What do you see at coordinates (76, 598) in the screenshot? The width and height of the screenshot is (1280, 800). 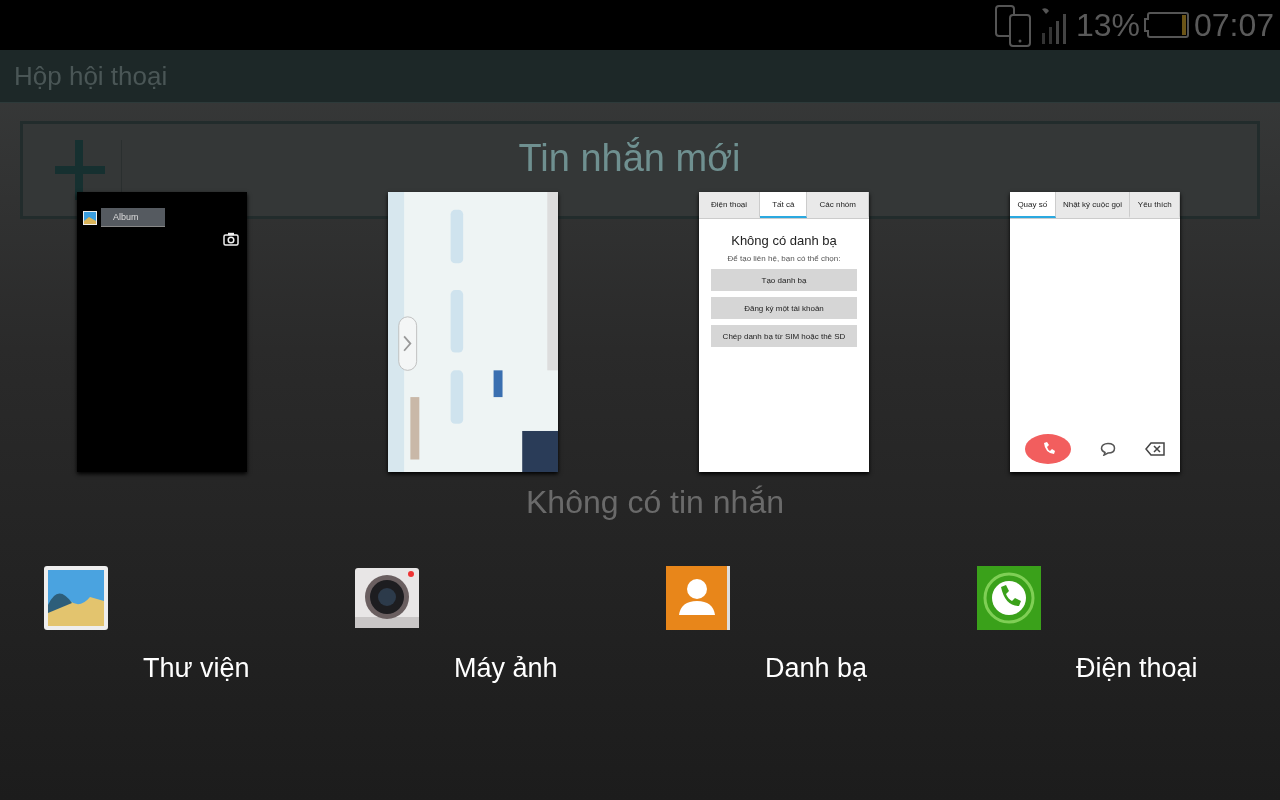 I see `landscape-picture-icon` at bounding box center [76, 598].